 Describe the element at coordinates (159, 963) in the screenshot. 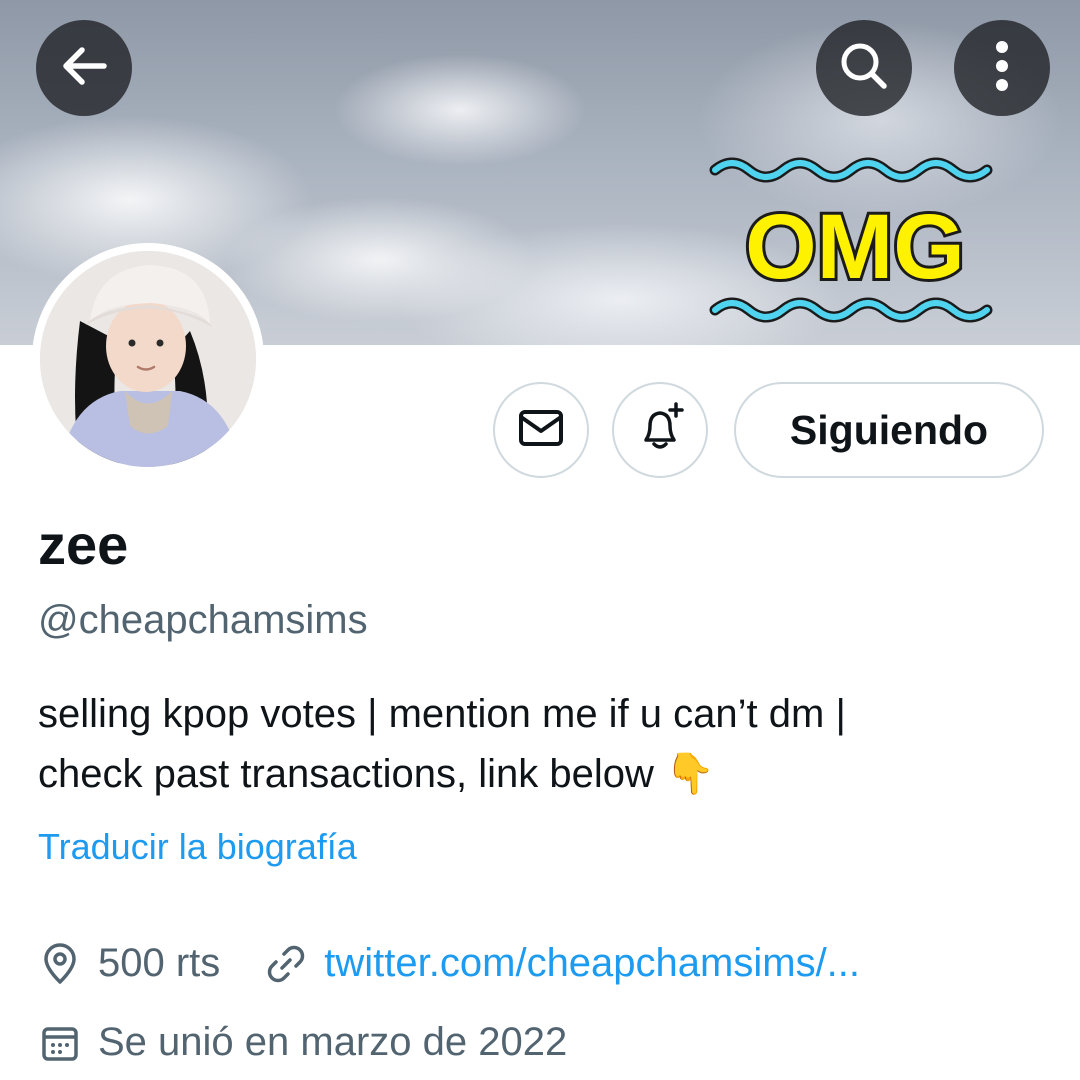

I see `location-text: 500 rts` at that location.